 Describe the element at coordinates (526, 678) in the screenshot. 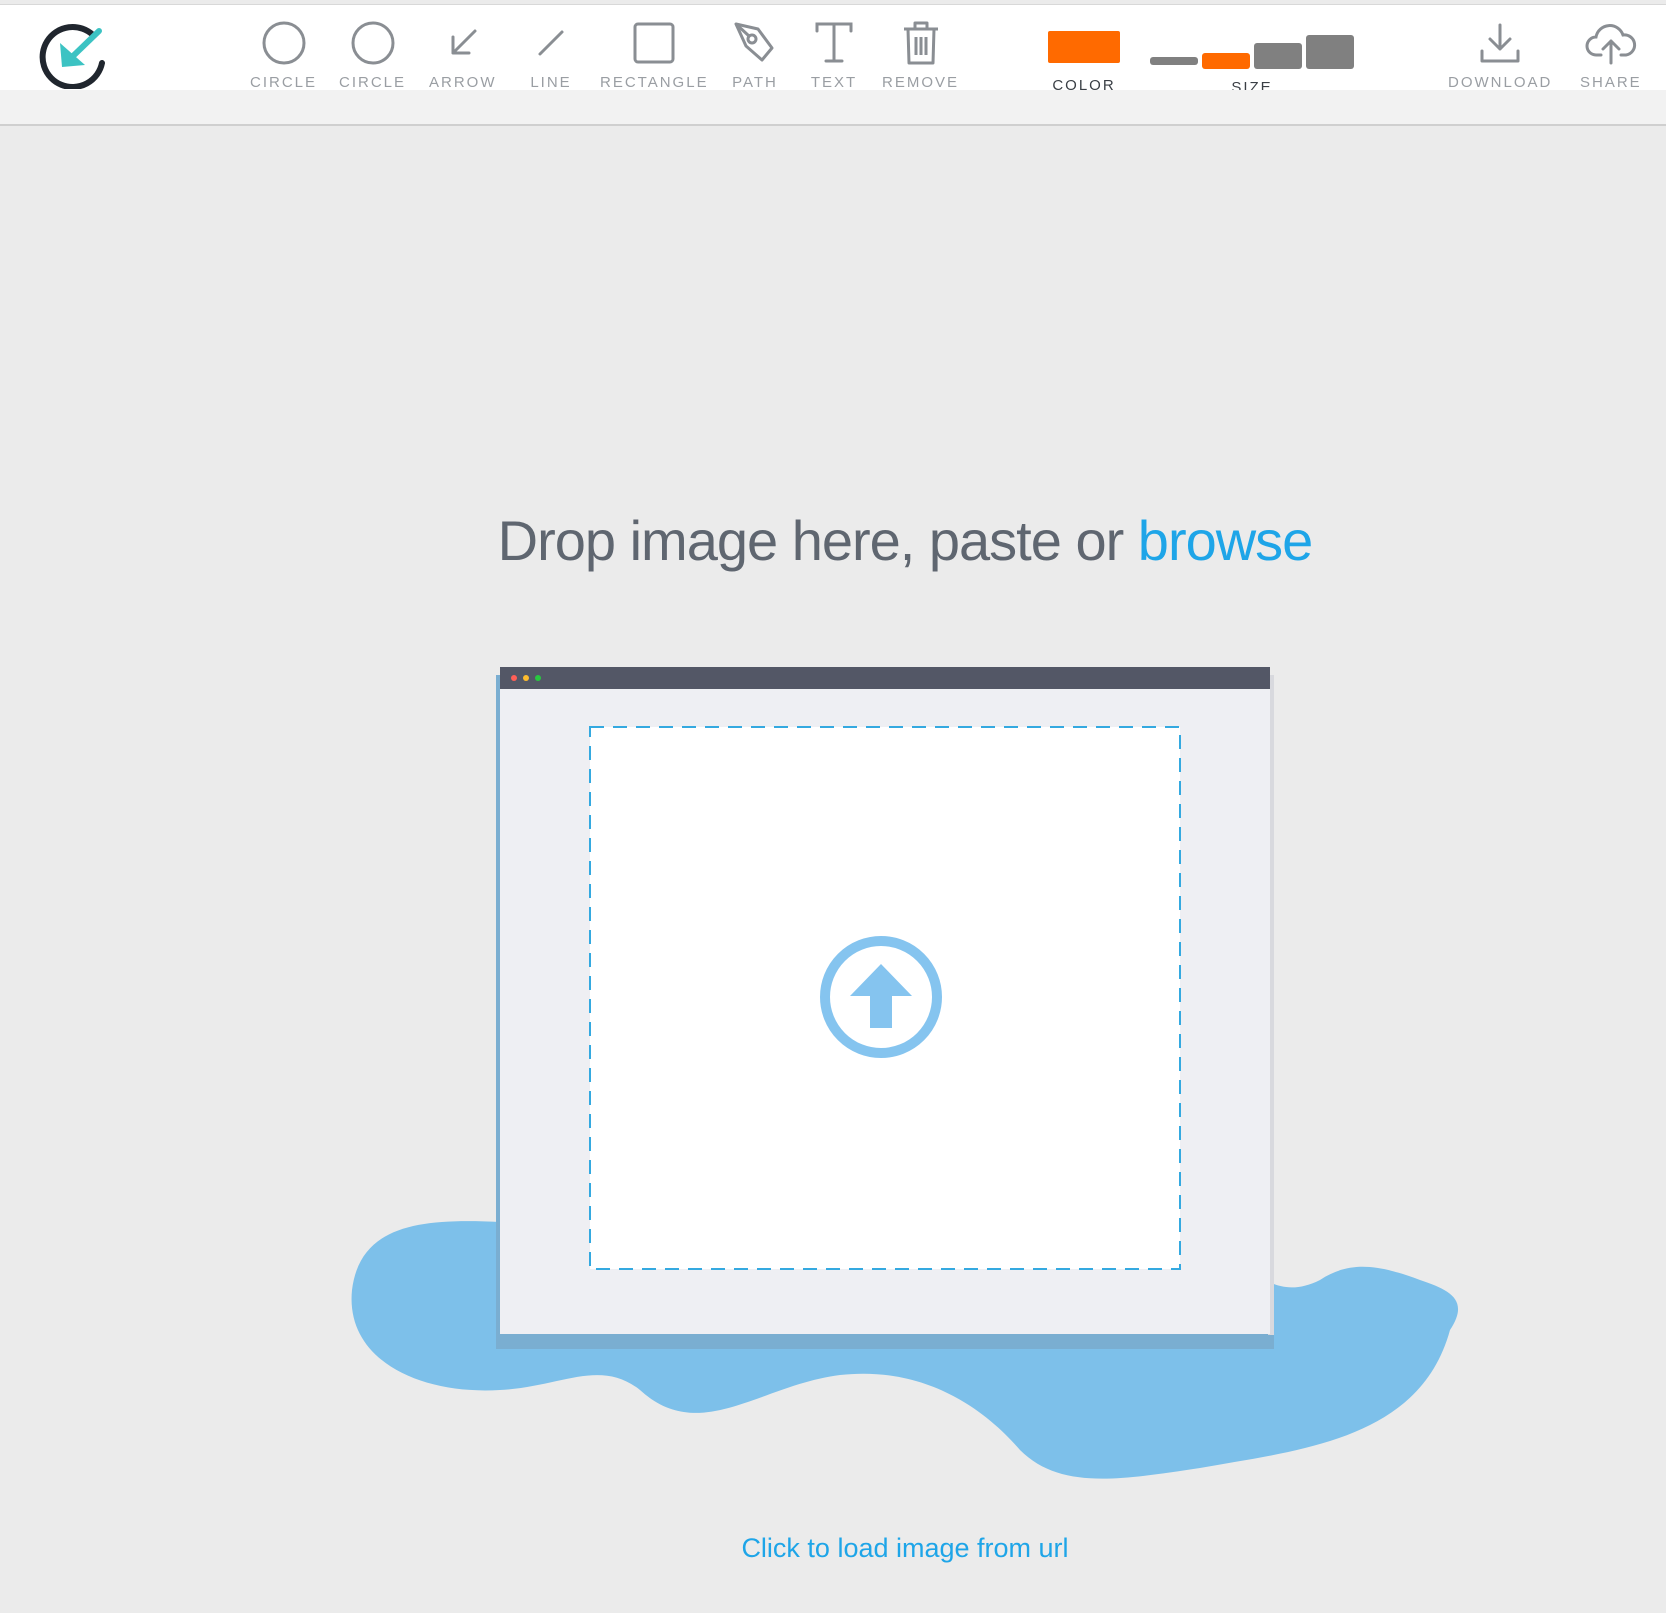

I see `window-dot-yellow` at that location.